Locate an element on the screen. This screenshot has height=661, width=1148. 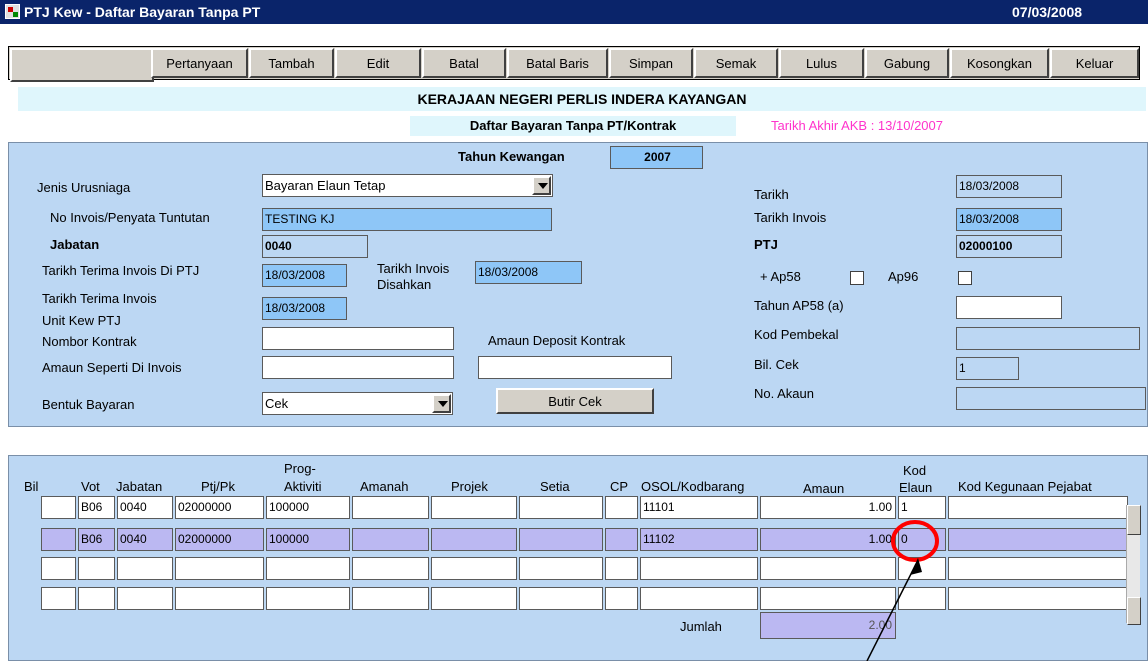
arrow-line is located at coordinates (891, 612).